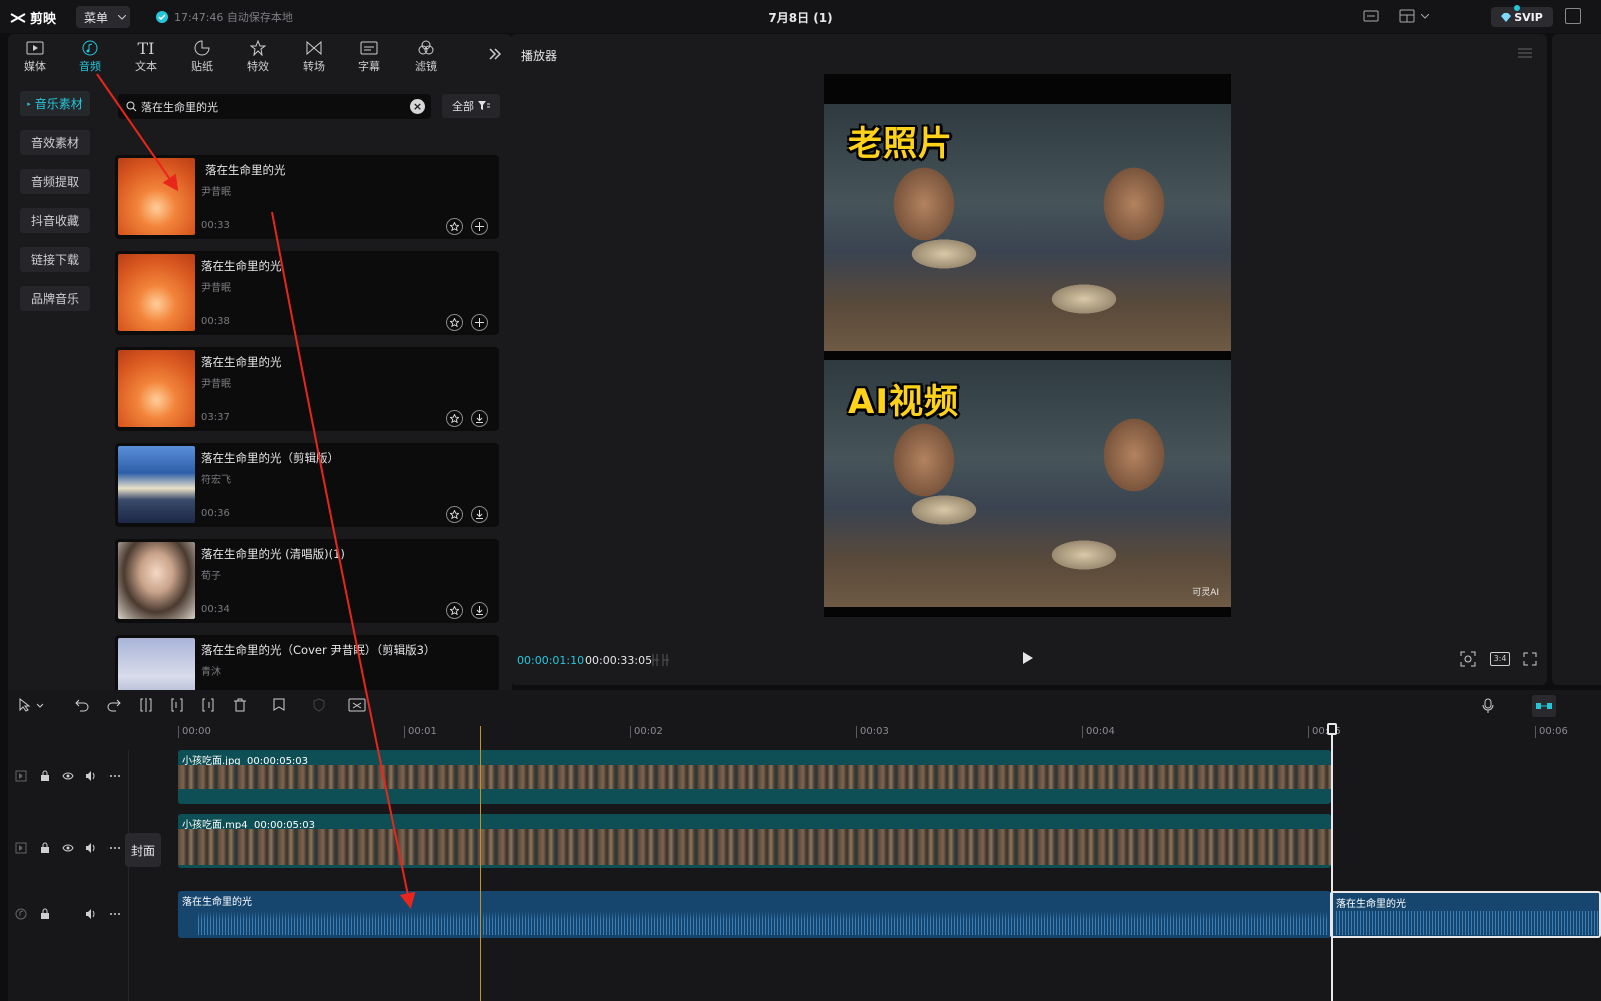 This screenshot has height=1001, width=1601. Describe the element at coordinates (143, 850) in the screenshot. I see `cover-button: 封面` at that location.